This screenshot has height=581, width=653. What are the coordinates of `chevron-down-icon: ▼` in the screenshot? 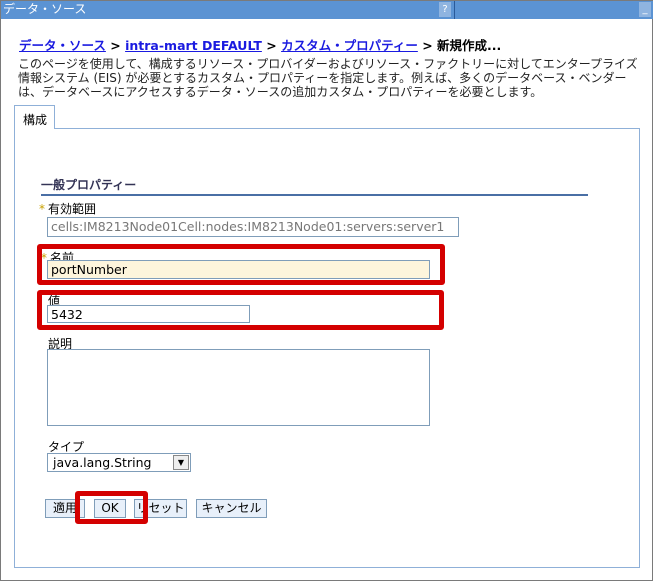 It's located at (181, 462).